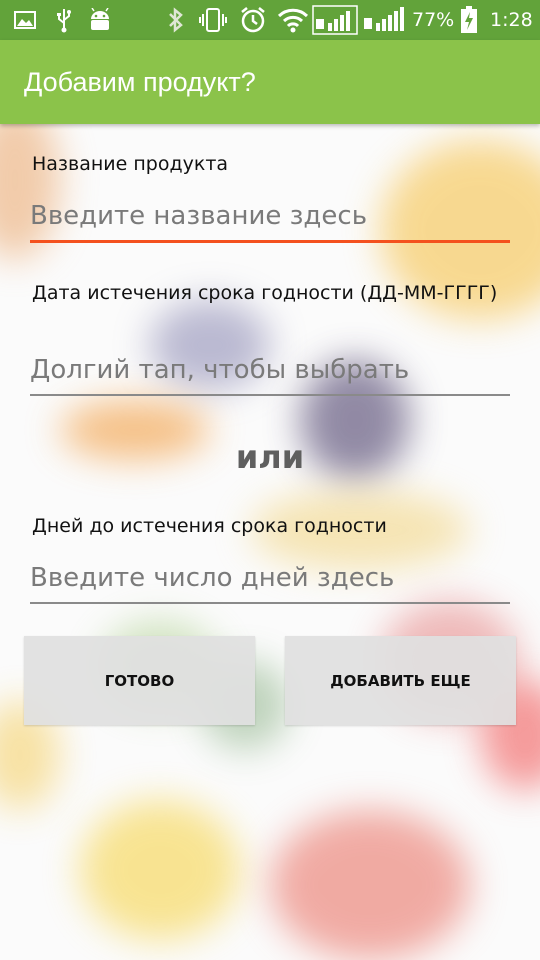  Describe the element at coordinates (64, 20) in the screenshot. I see `usb-icon` at that location.